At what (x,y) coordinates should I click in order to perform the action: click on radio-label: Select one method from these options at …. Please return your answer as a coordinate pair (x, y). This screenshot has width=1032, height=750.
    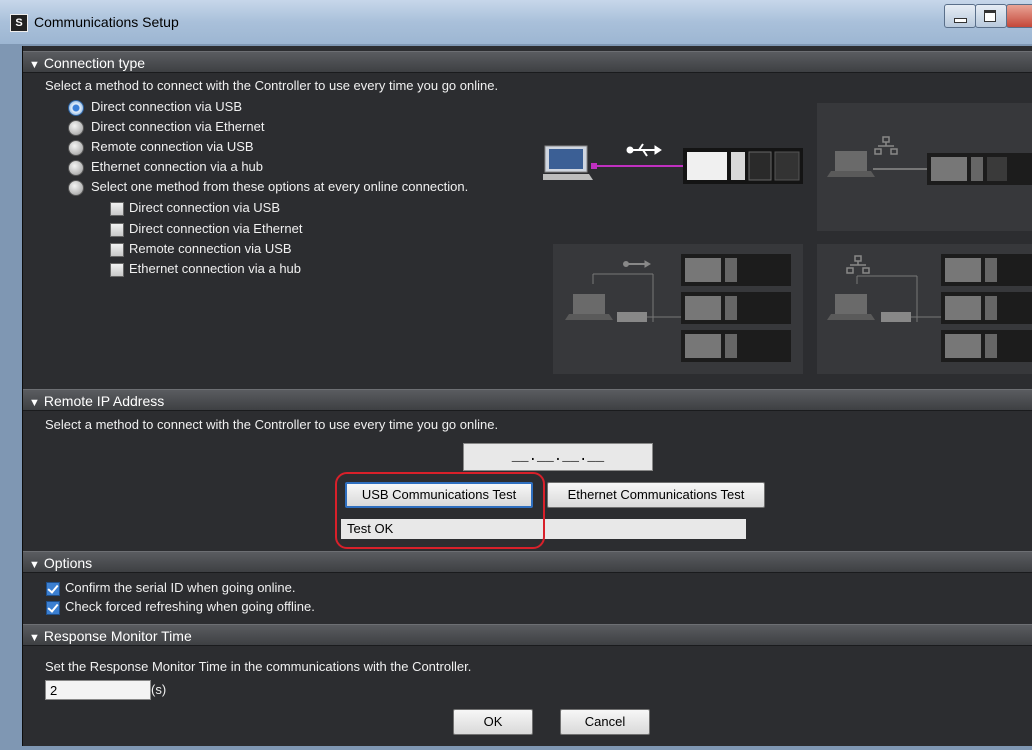
    Looking at the image, I should click on (280, 186).